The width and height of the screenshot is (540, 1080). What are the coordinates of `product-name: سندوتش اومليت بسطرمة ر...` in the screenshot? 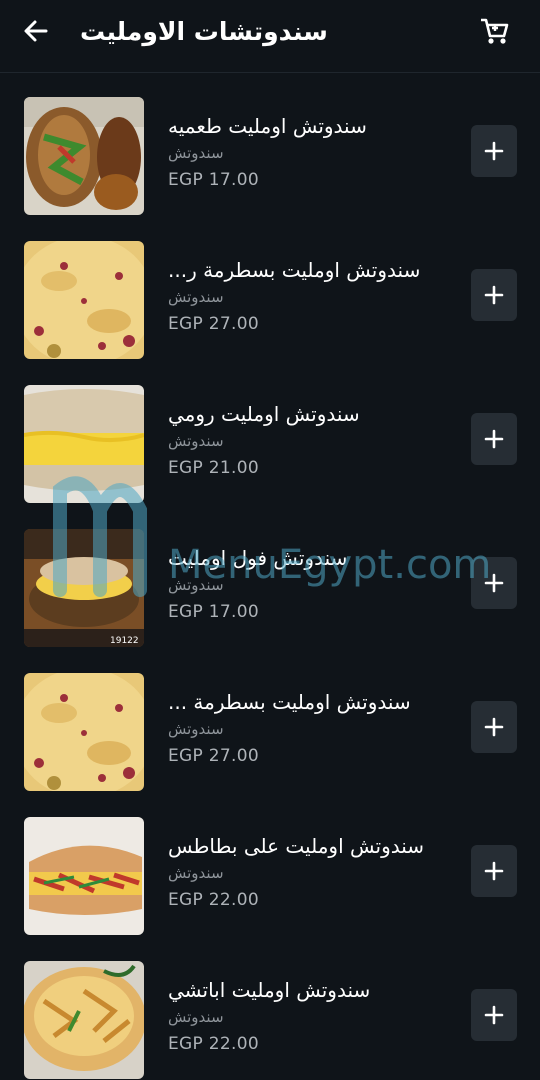 It's located at (294, 270).